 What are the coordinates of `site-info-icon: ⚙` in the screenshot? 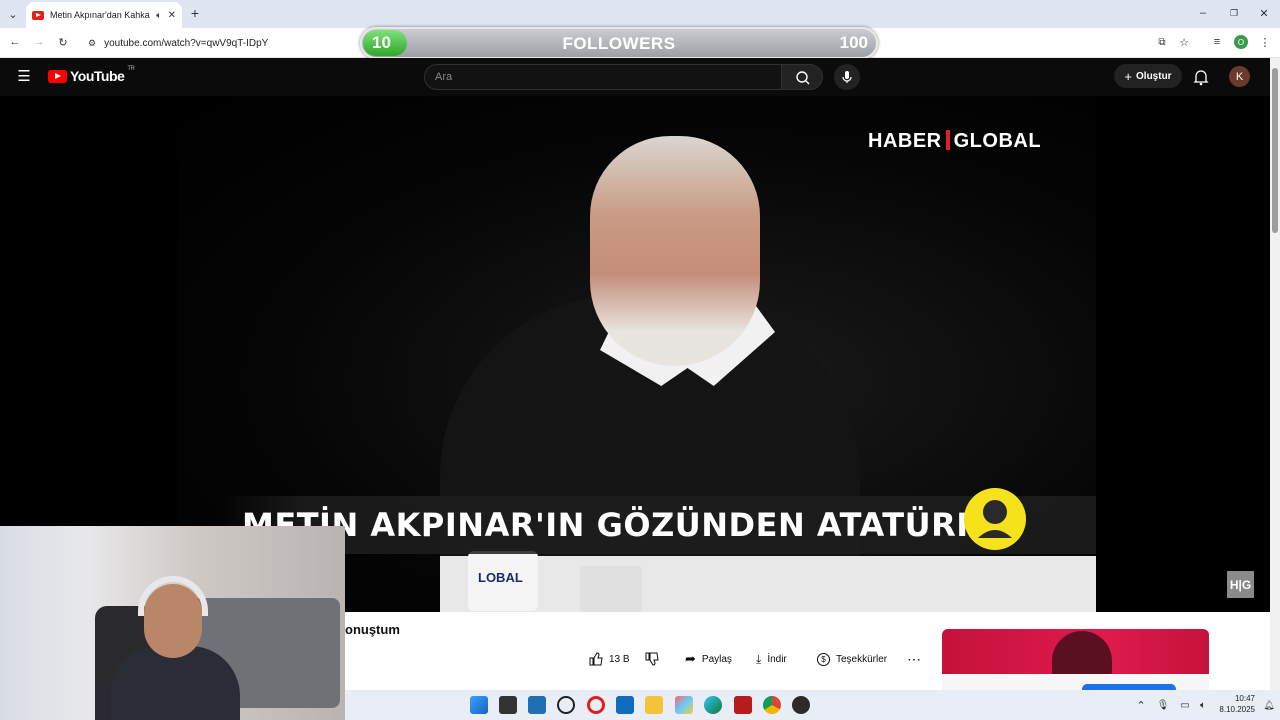 It's located at (92, 43).